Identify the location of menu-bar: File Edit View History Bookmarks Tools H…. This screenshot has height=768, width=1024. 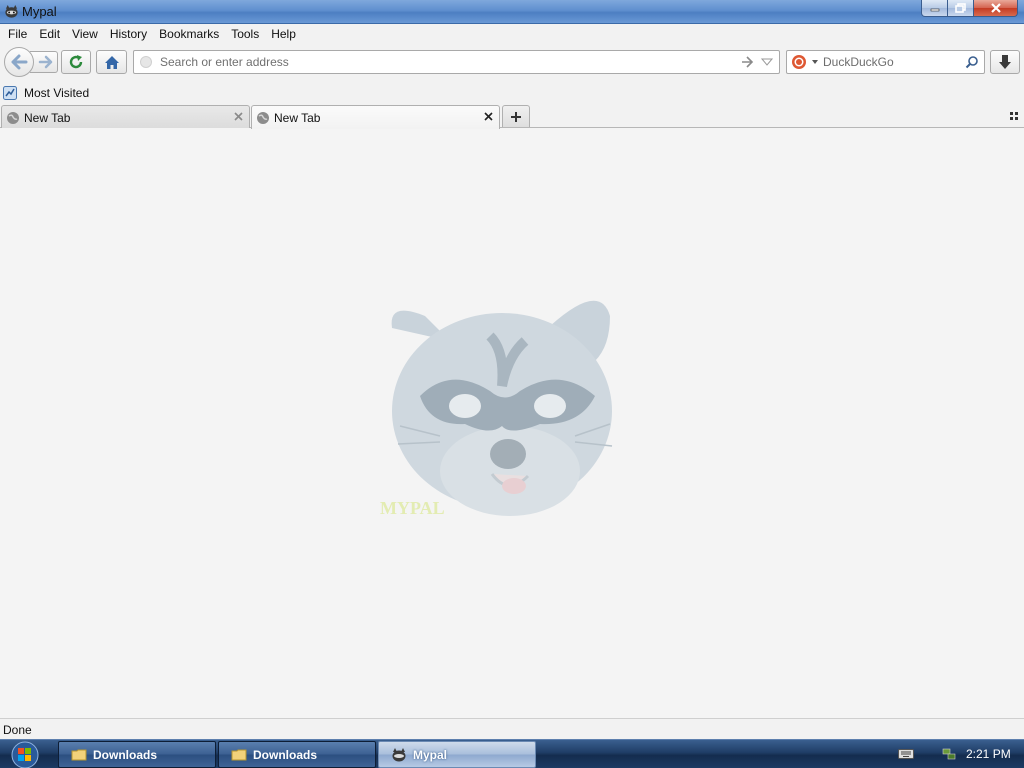
(512, 34).